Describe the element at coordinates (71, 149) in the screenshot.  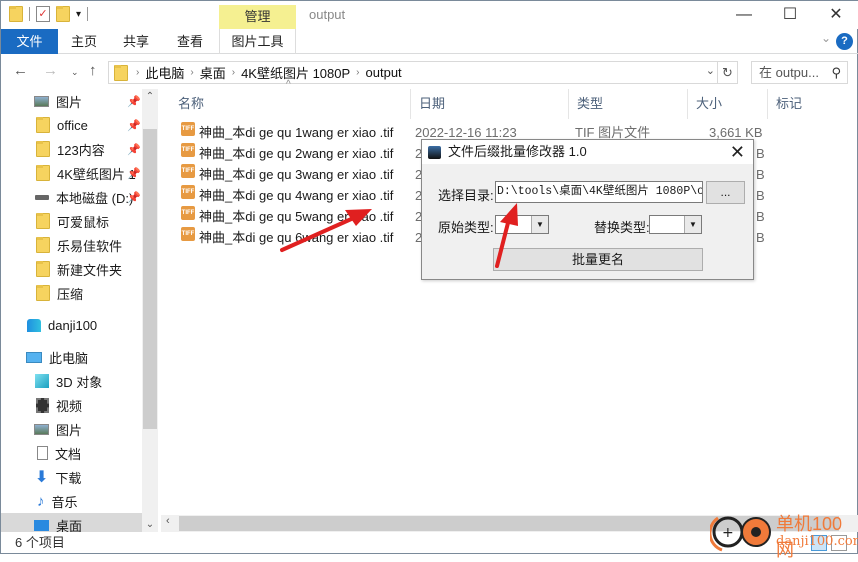
I see `sidebar-item-123: 123内容 📌` at that location.